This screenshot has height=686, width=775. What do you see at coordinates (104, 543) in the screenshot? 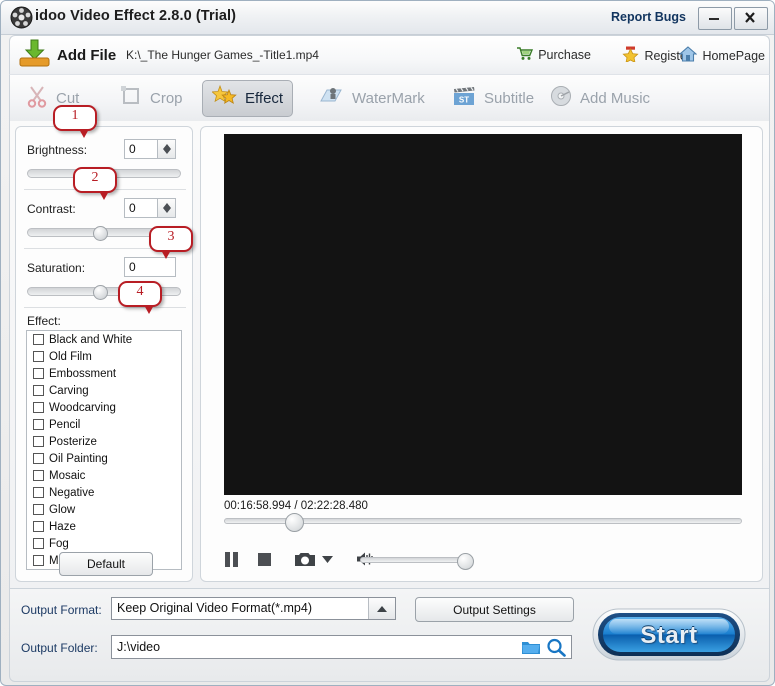
I see `effect-list-item: Fog` at bounding box center [104, 543].